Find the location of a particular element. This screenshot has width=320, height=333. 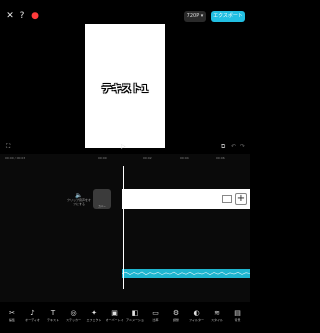

background-icon: ▤ is located at coordinates (237, 313).